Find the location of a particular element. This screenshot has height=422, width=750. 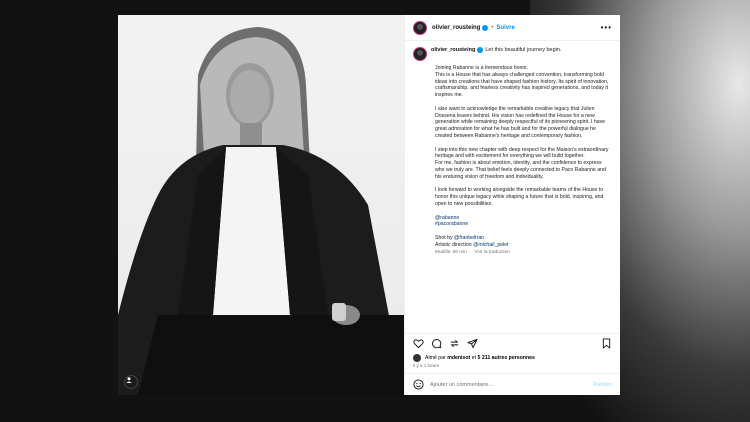

post-timestamp: il y a 1 heure is located at coordinates (426, 365).